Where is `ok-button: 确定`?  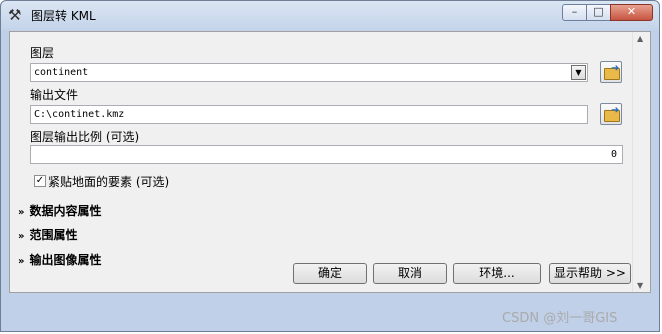 ok-button: 确定 is located at coordinates (330, 273).